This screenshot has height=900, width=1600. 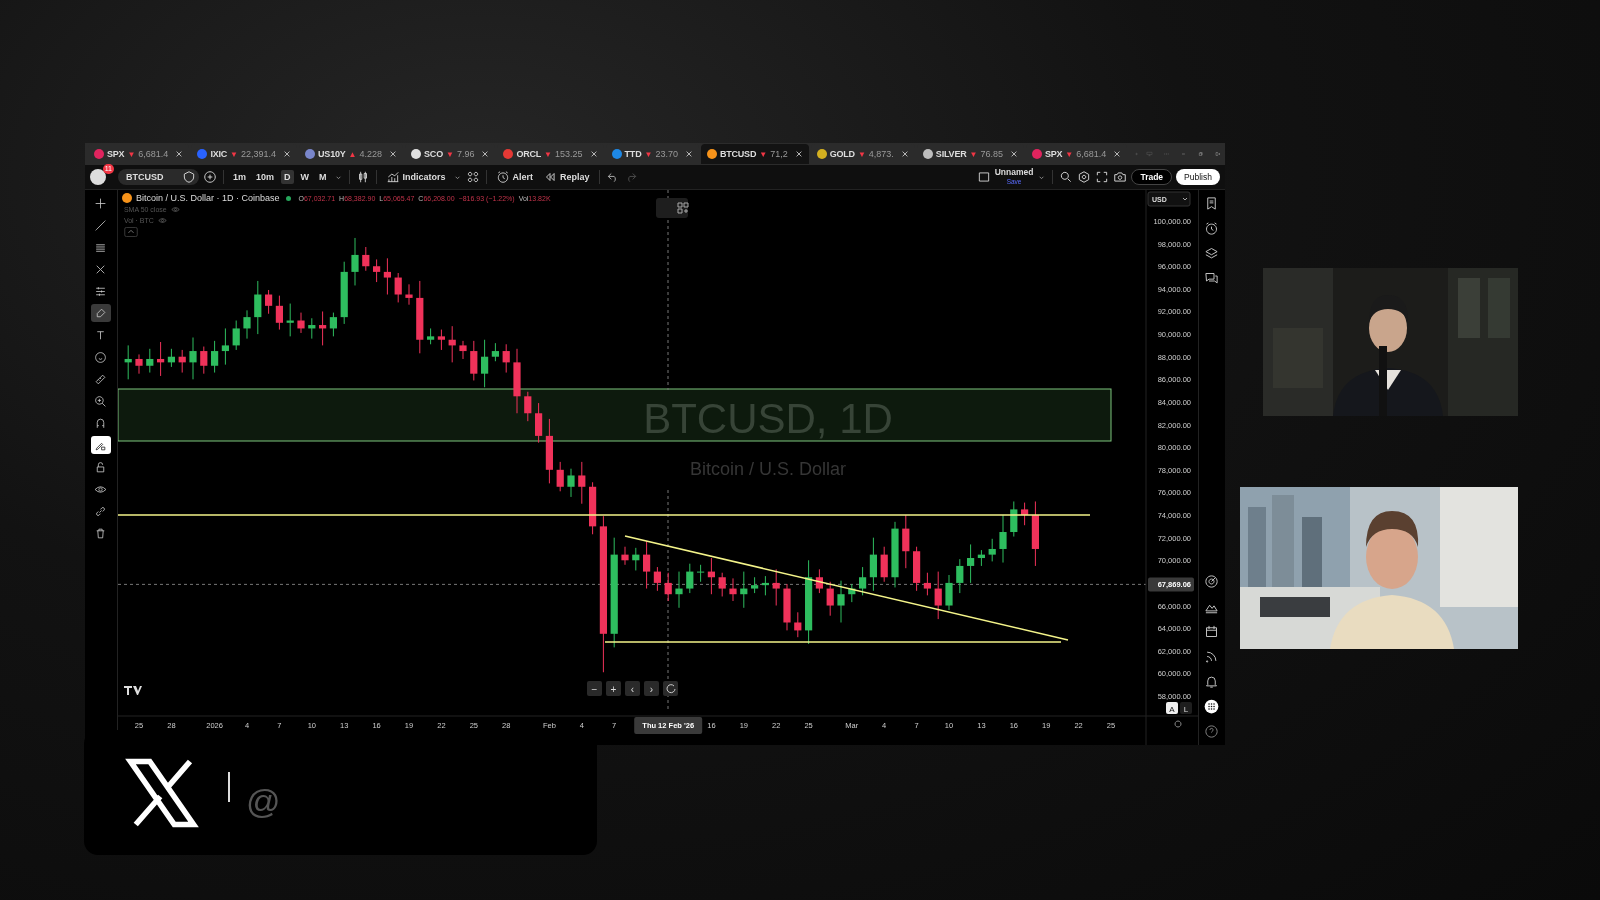 What do you see at coordinates (433, 154) in the screenshot?
I see `tab-symbol: SCO` at bounding box center [433, 154].